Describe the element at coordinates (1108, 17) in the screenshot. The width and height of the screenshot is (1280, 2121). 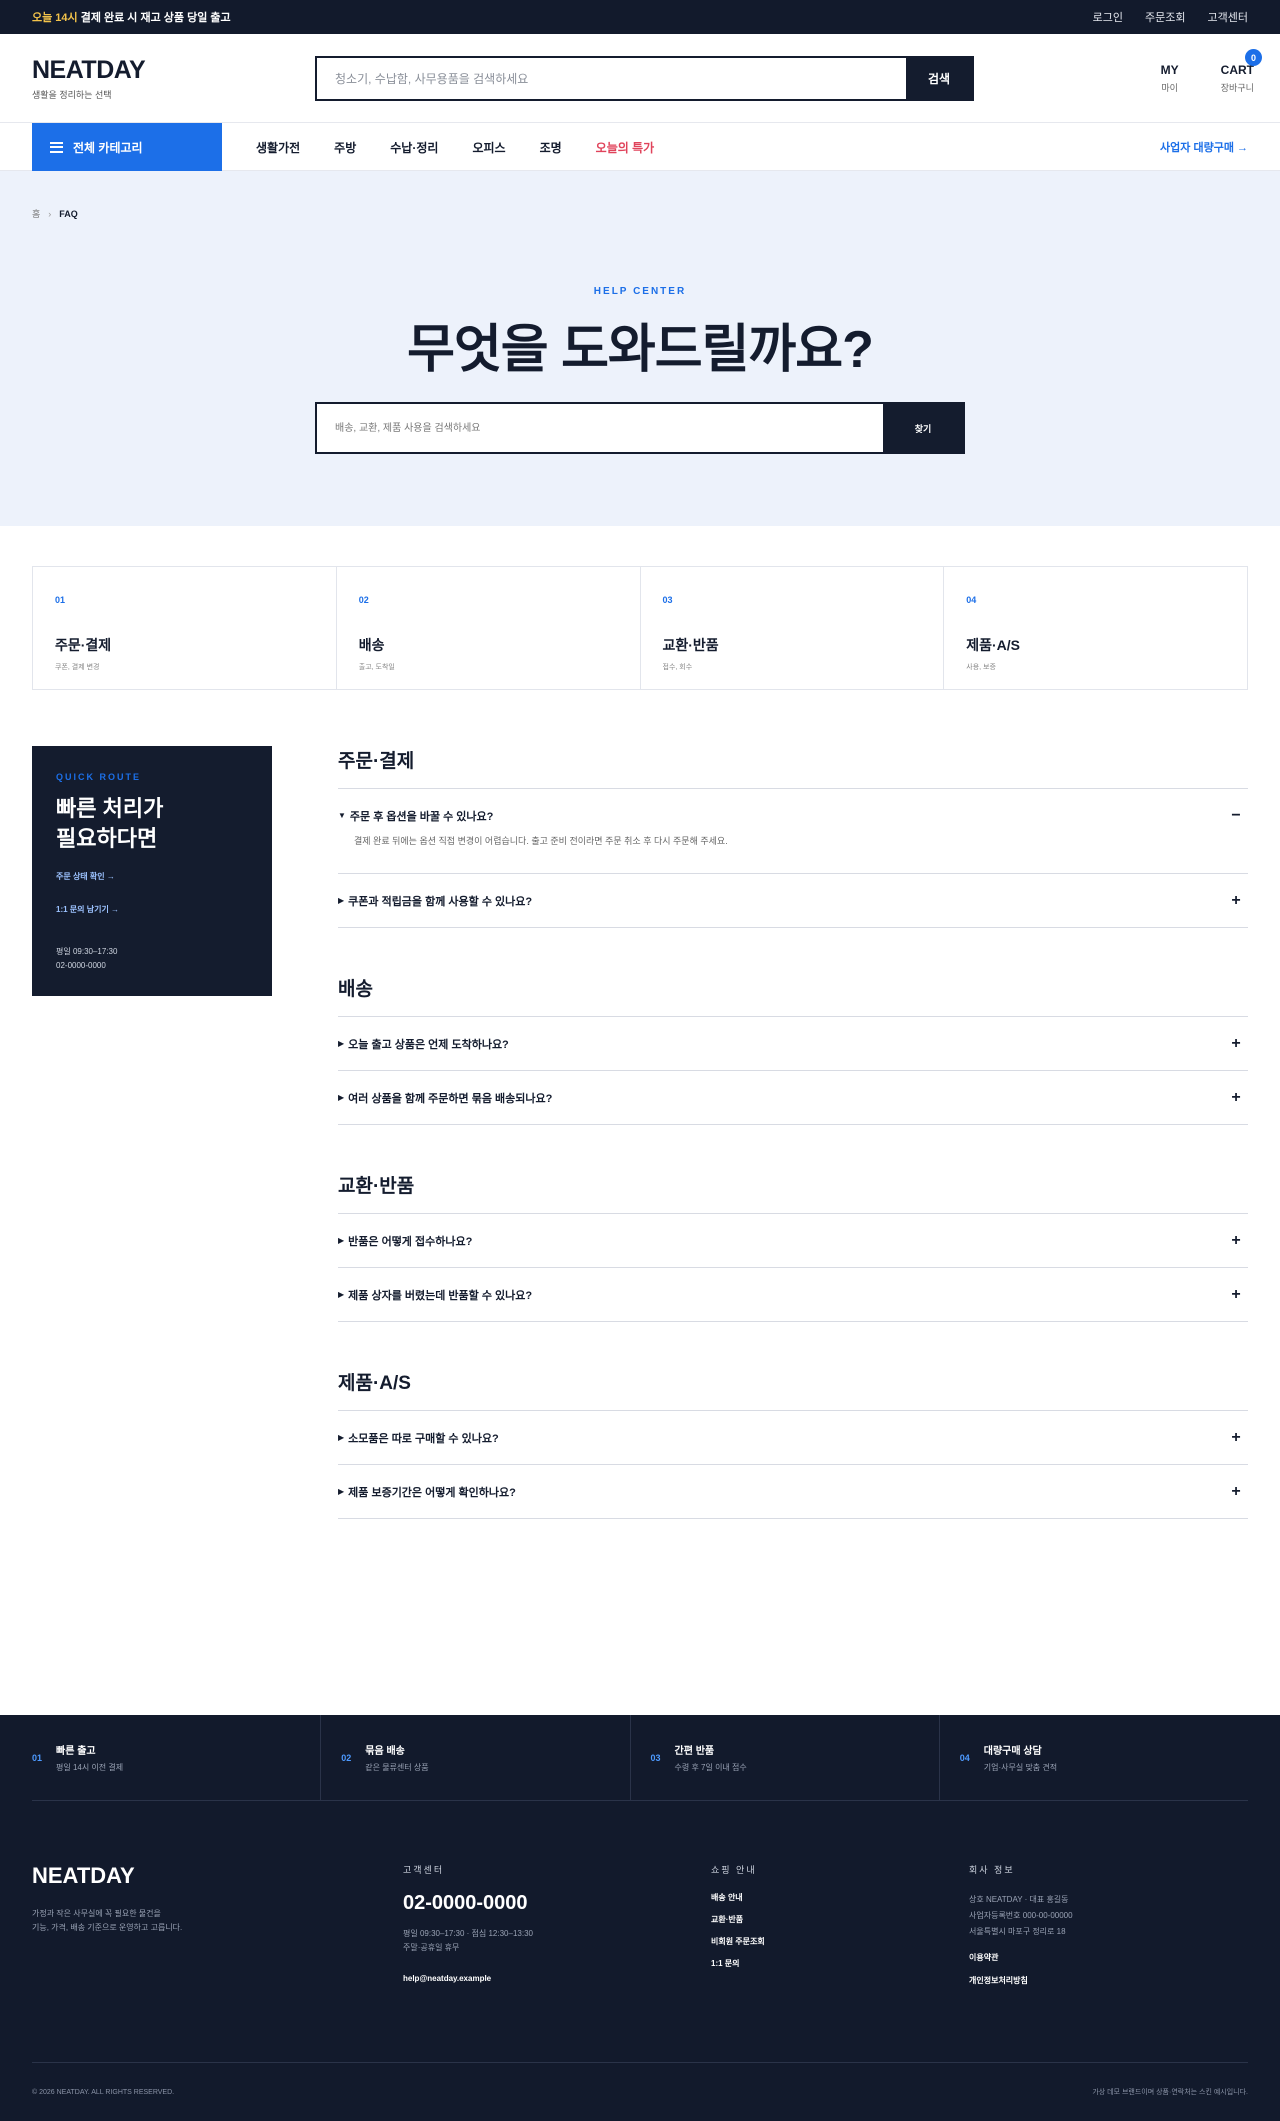
I see `login-link: 로그인` at that location.